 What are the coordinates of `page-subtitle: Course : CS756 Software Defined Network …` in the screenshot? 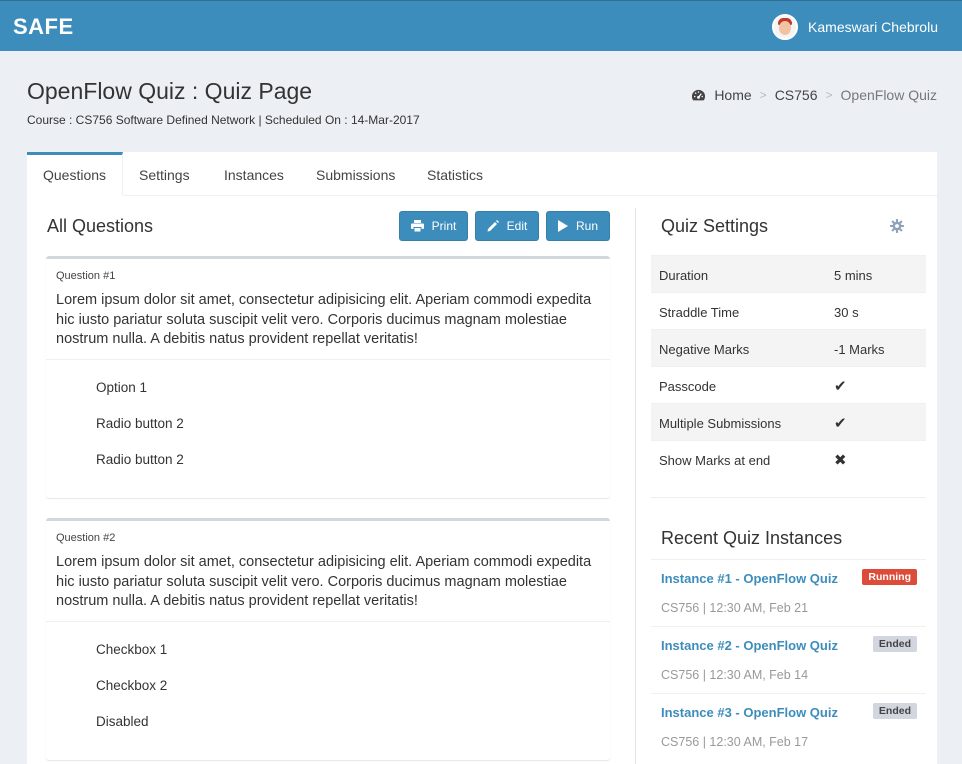 It's located at (223, 120).